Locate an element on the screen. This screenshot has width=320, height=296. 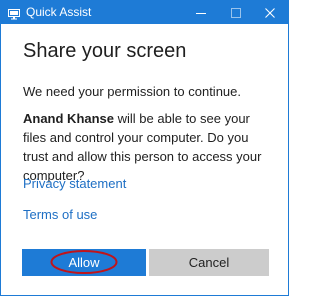
privacy-statement-link: Privacy statement is located at coordinates (74, 184).